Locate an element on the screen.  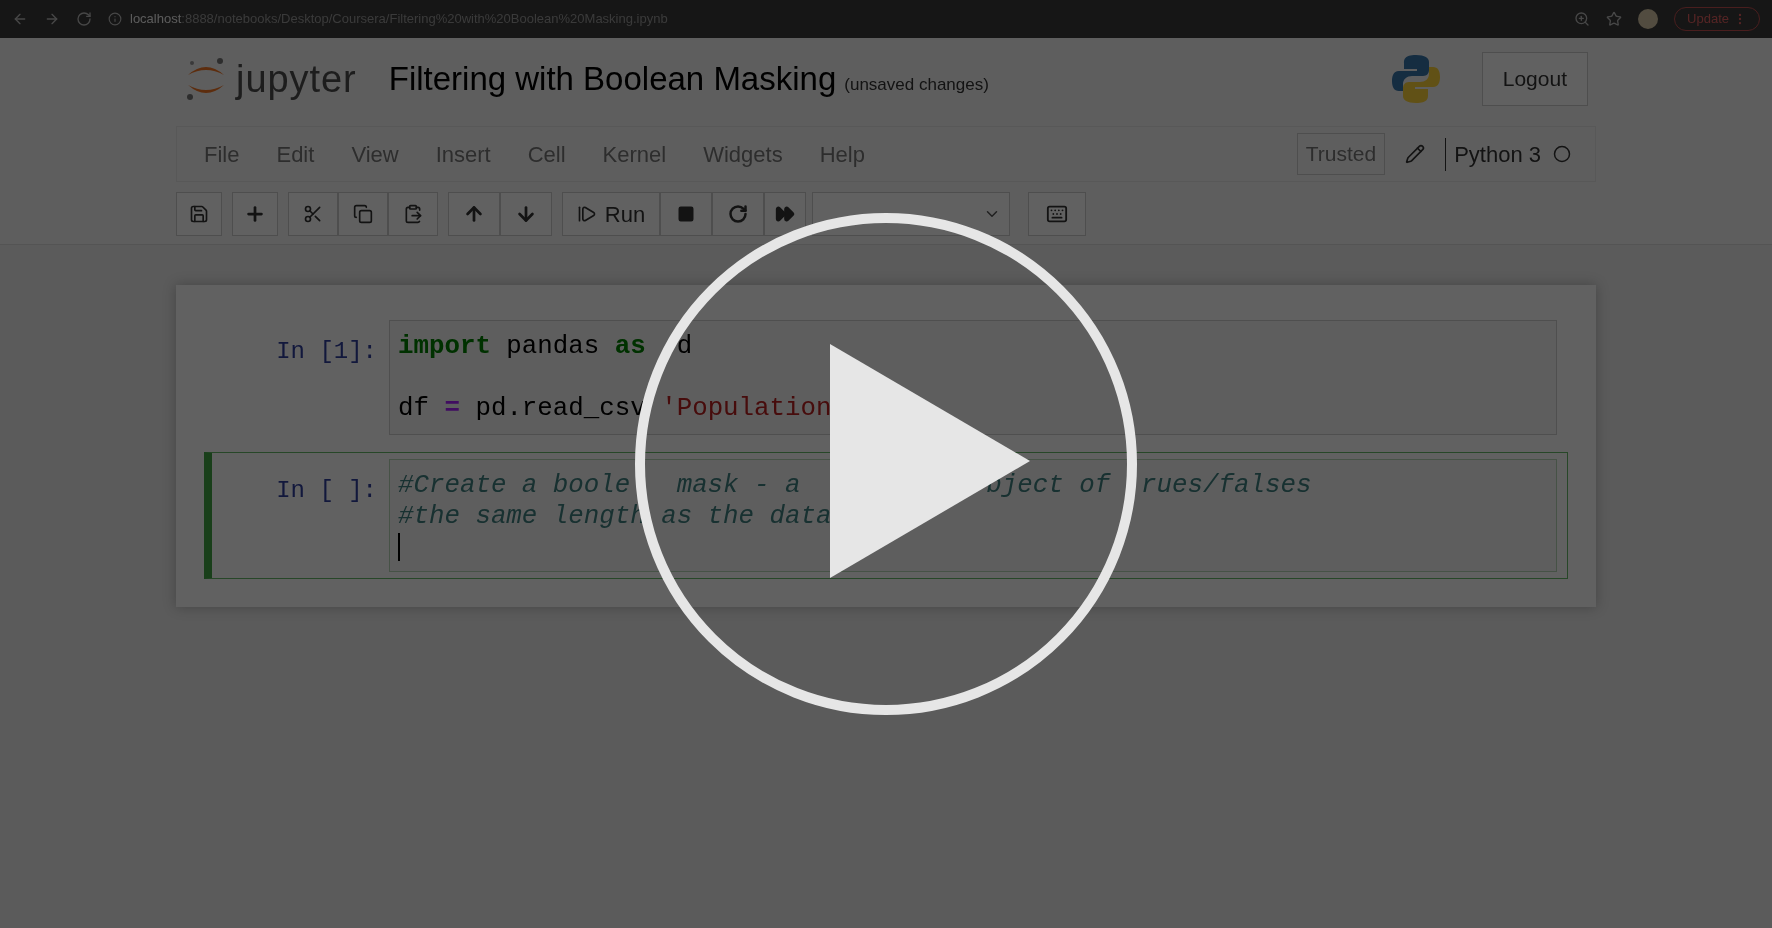
logo-text: jupyter is located at coordinates (296, 79).